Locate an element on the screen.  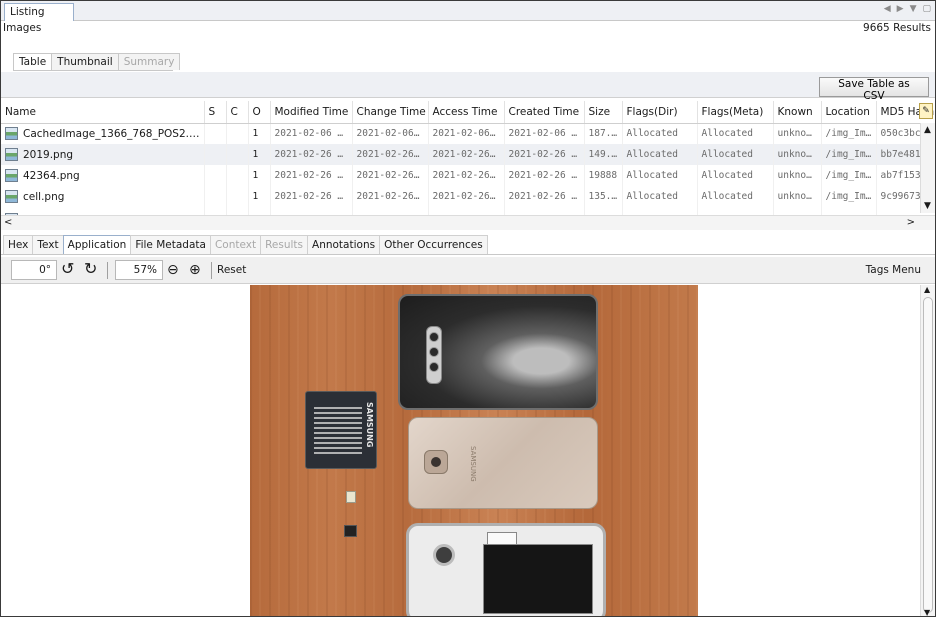
col-header-known: Known is located at coordinates (797, 112).